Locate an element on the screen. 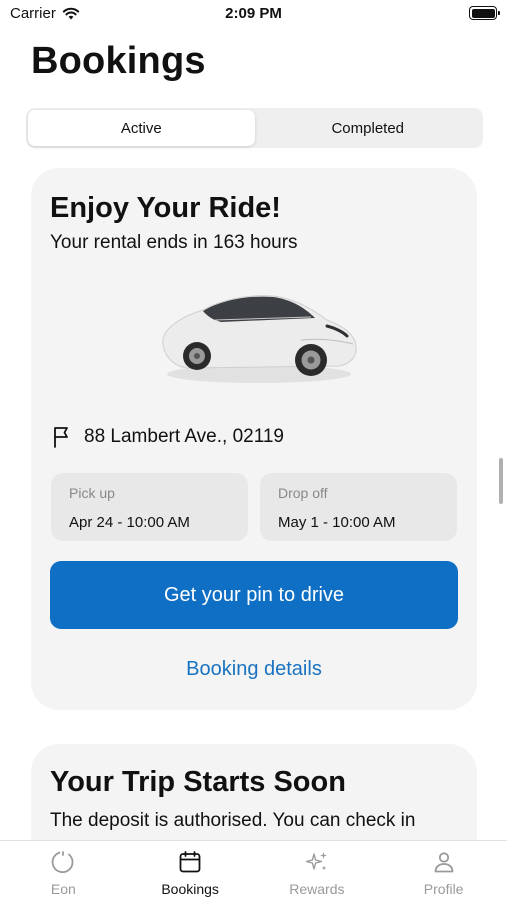 The width and height of the screenshot is (507, 900). dropoff-label: Drop off is located at coordinates (303, 493).